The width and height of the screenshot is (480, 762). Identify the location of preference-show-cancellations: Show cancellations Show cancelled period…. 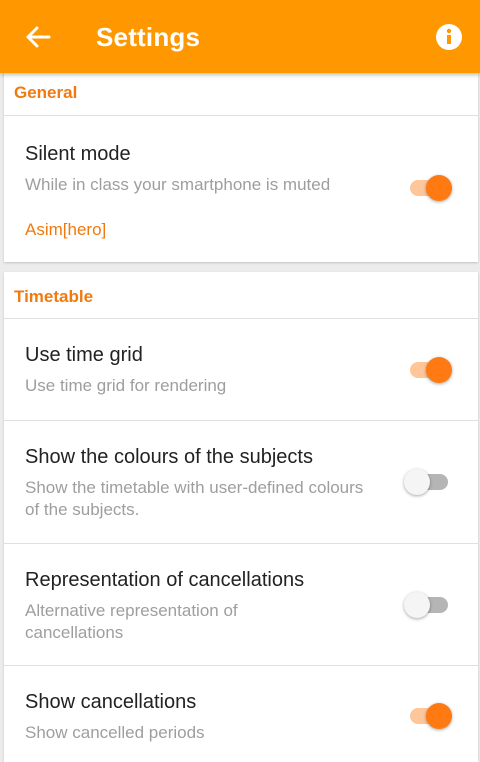
(241, 714).